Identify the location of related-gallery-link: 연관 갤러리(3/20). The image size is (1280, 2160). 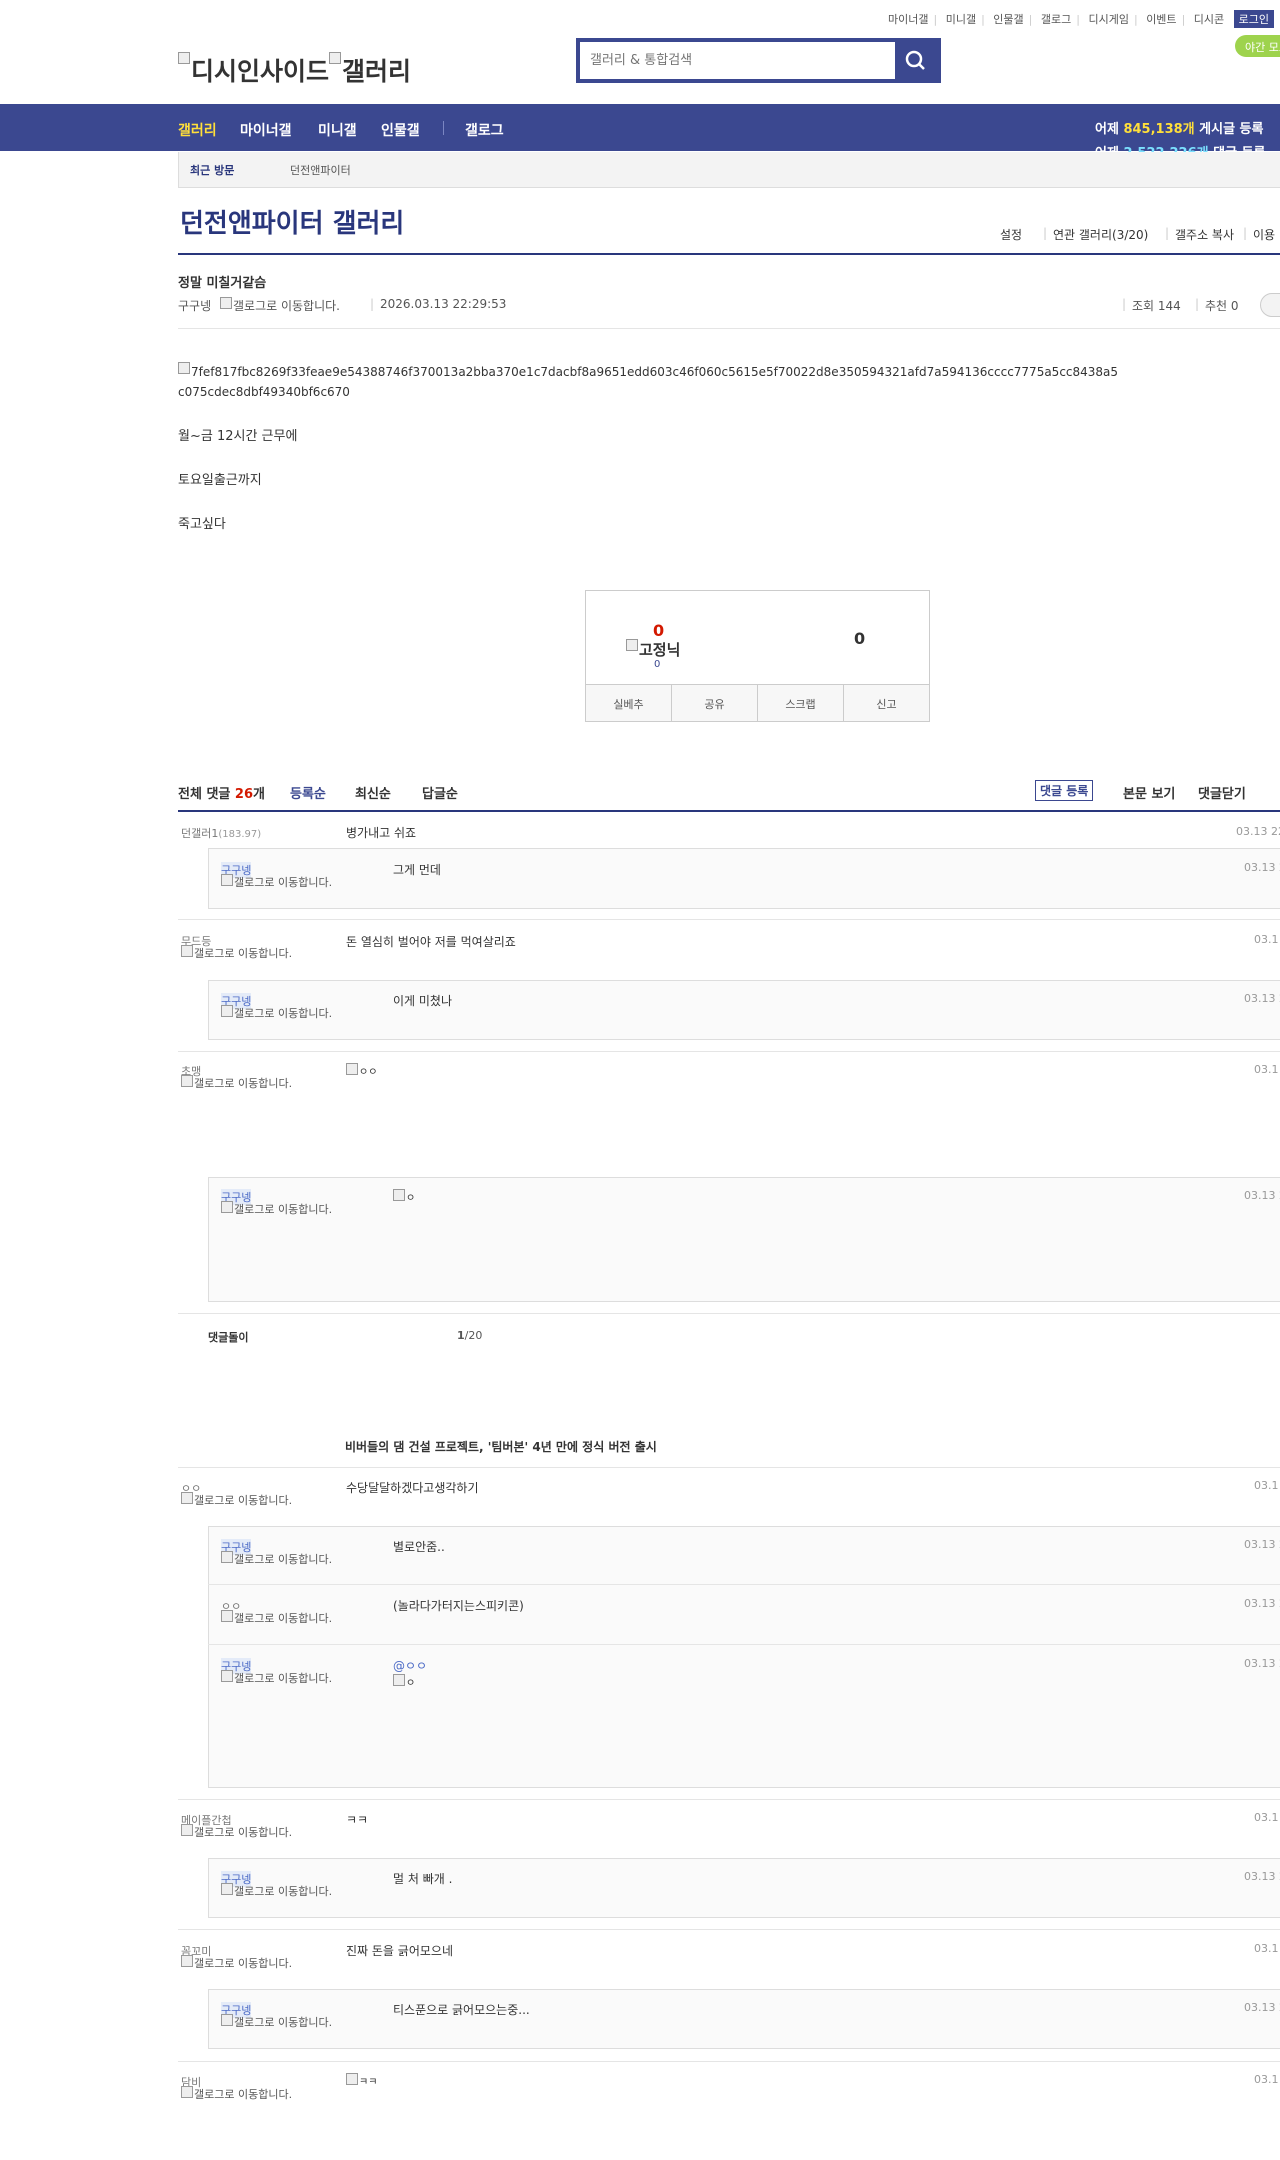
(1100, 234).